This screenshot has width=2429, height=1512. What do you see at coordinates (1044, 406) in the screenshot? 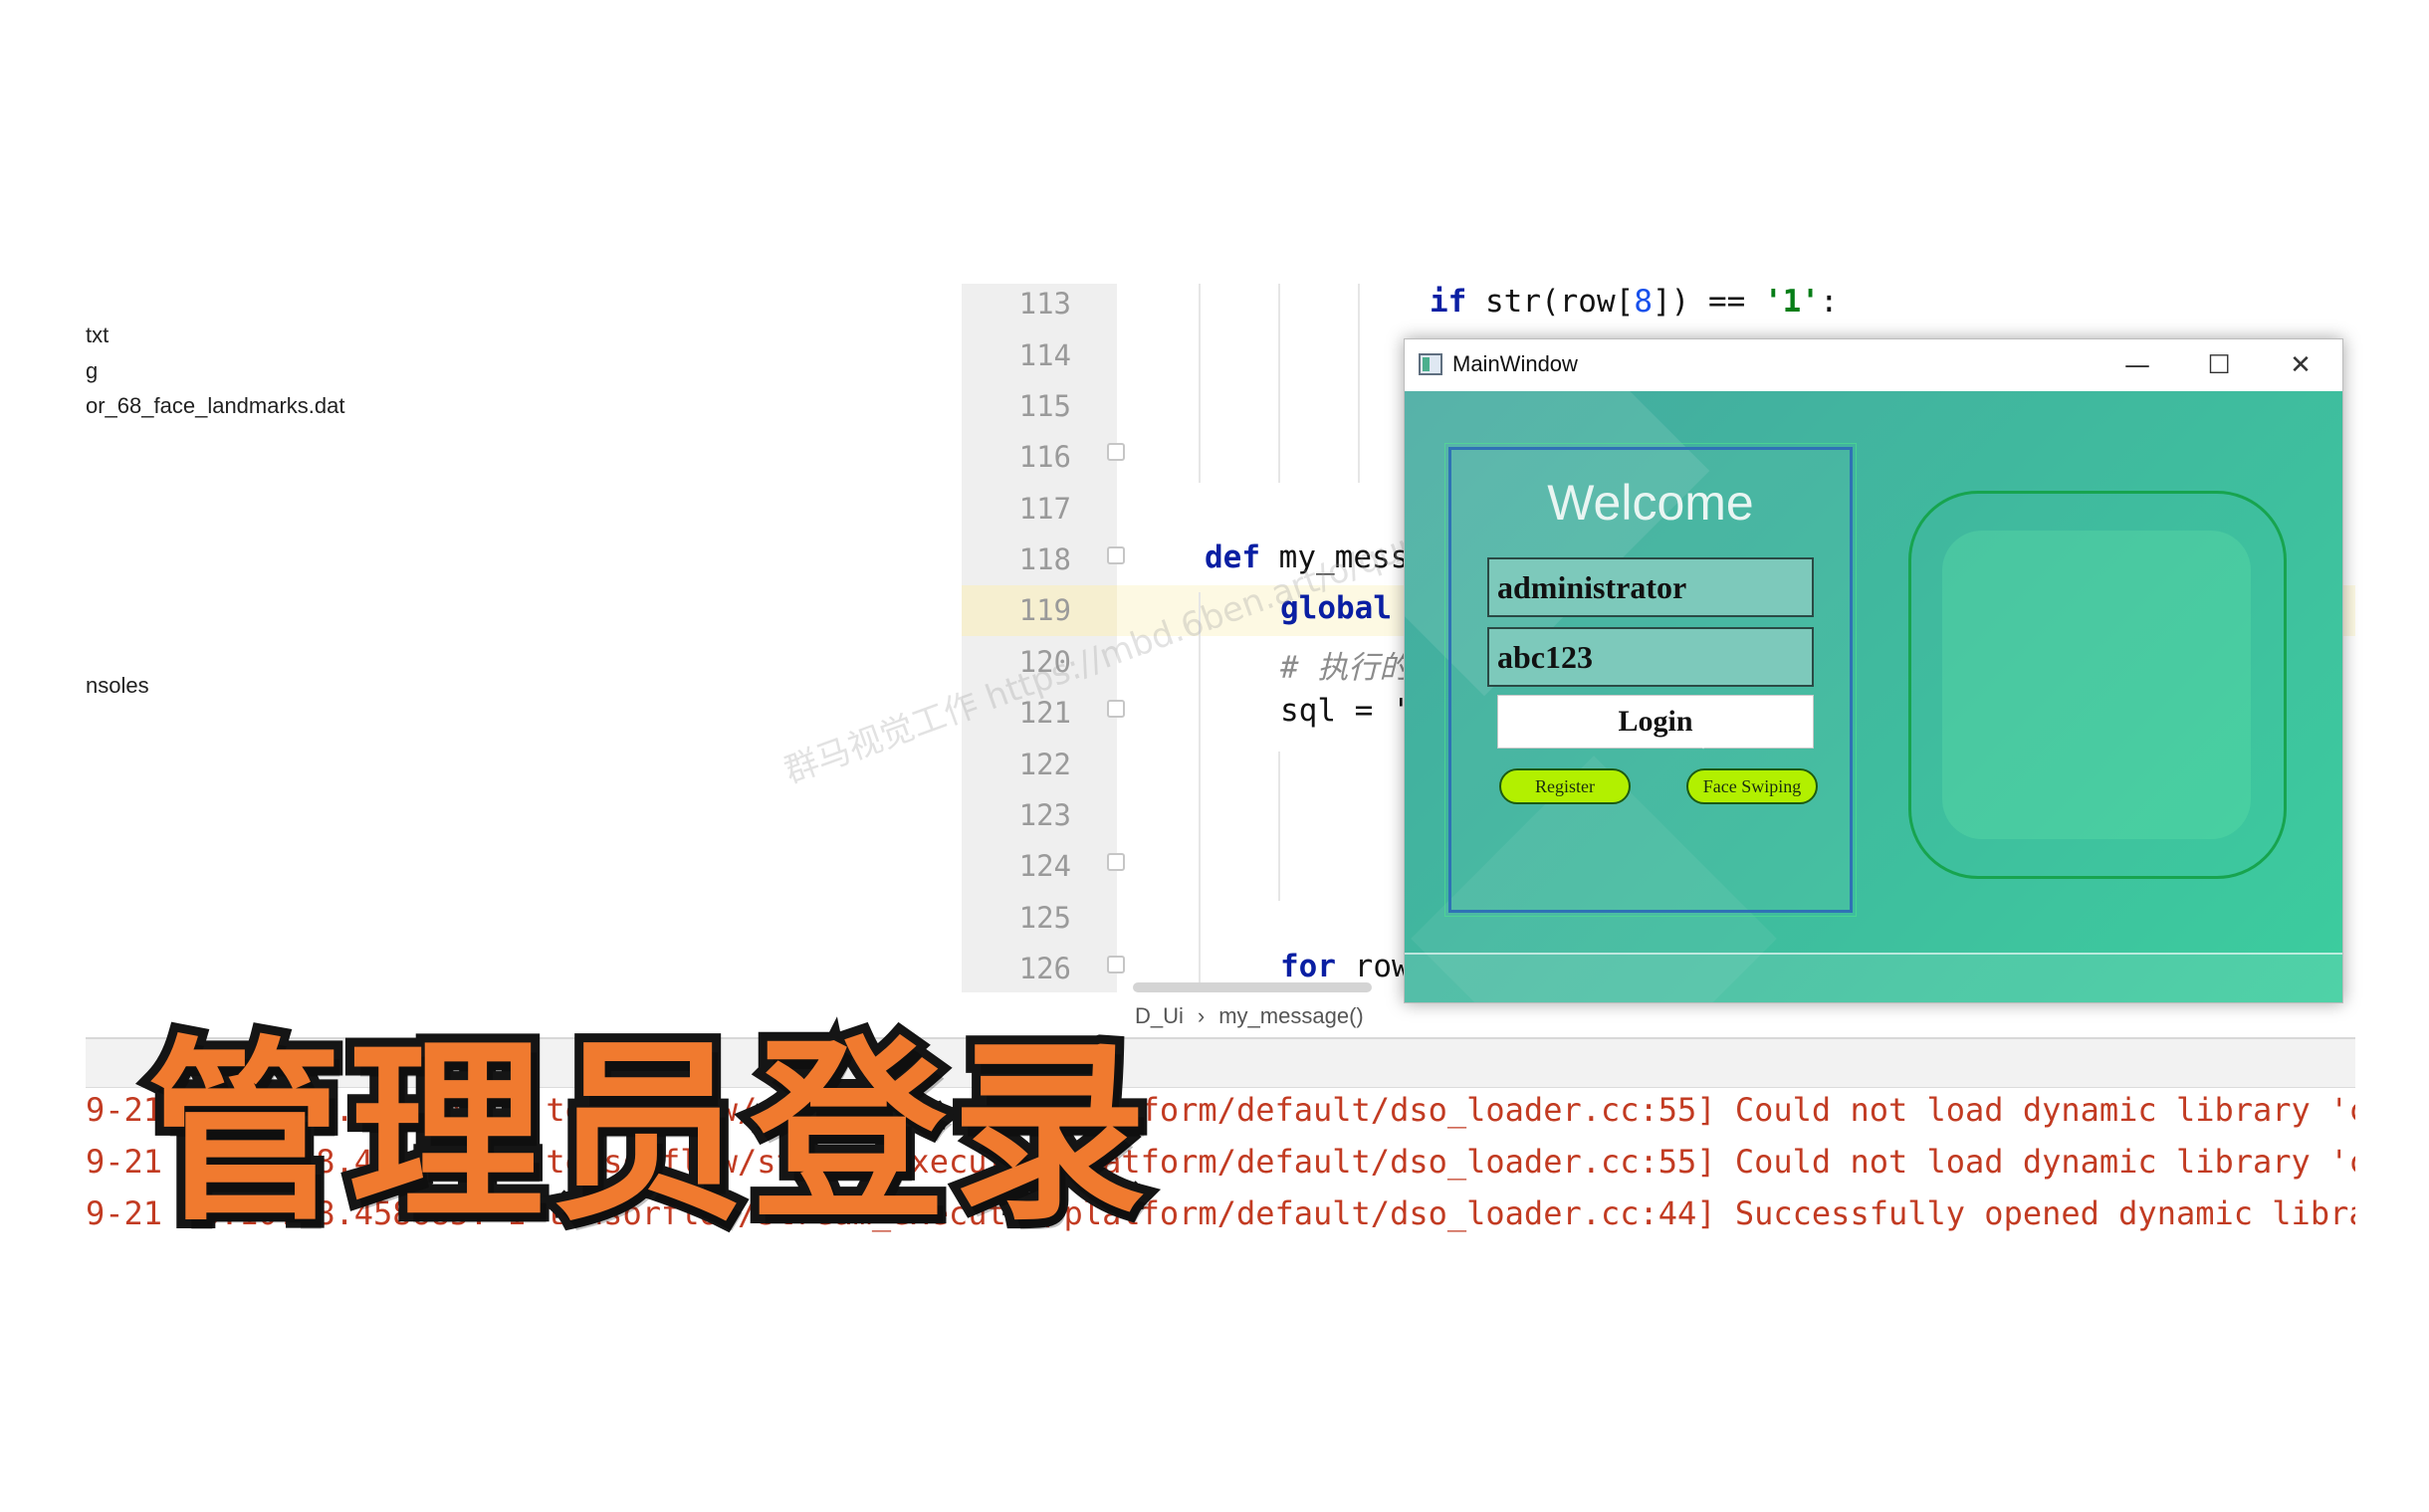
I see `line-number: 115` at bounding box center [1044, 406].